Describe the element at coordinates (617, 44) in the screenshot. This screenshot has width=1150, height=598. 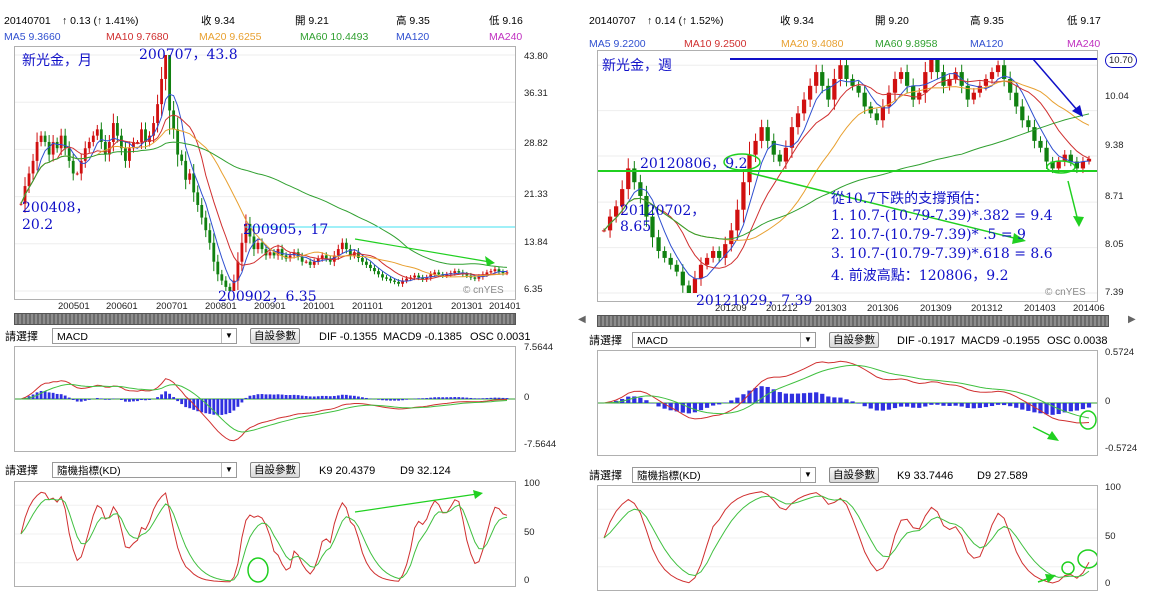
I see `ma5-label: MA5 9.2200` at that location.